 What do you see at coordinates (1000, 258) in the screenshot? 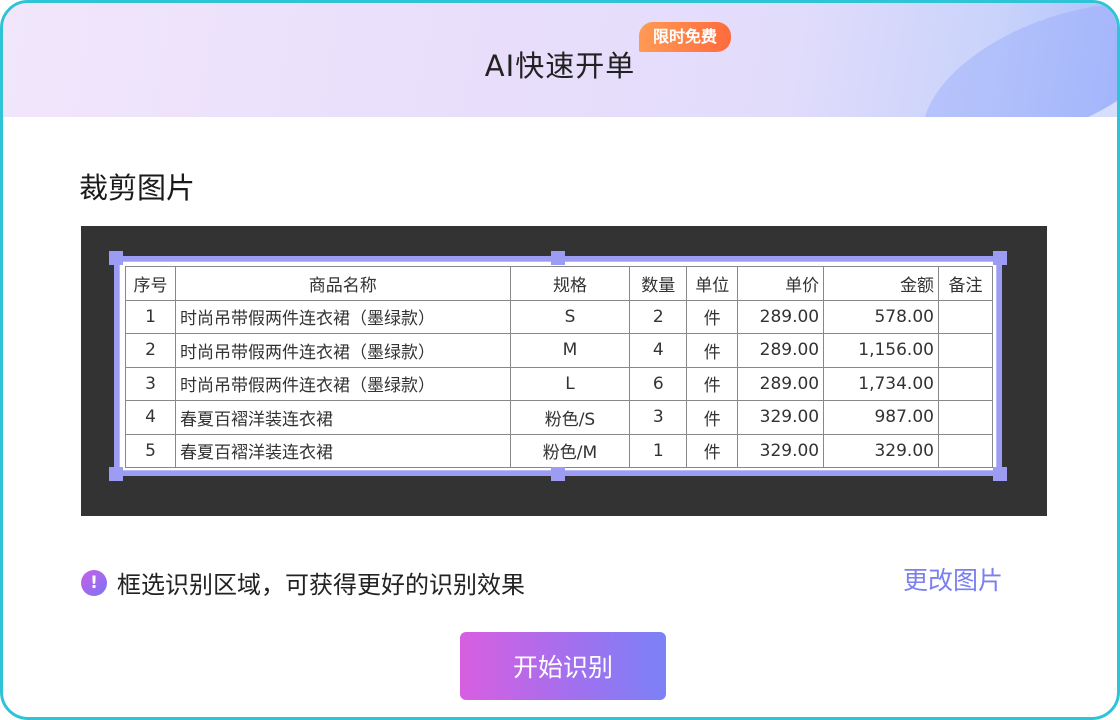
I see `crop-handle-top-right` at bounding box center [1000, 258].